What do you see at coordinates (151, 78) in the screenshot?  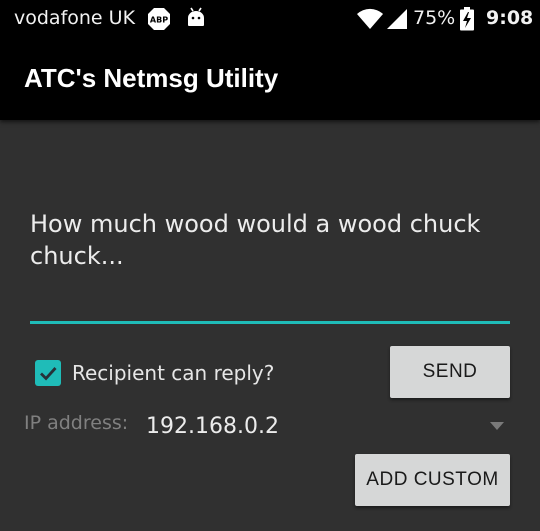 I see `app-title: ATC's Netmsg Utility` at bounding box center [151, 78].